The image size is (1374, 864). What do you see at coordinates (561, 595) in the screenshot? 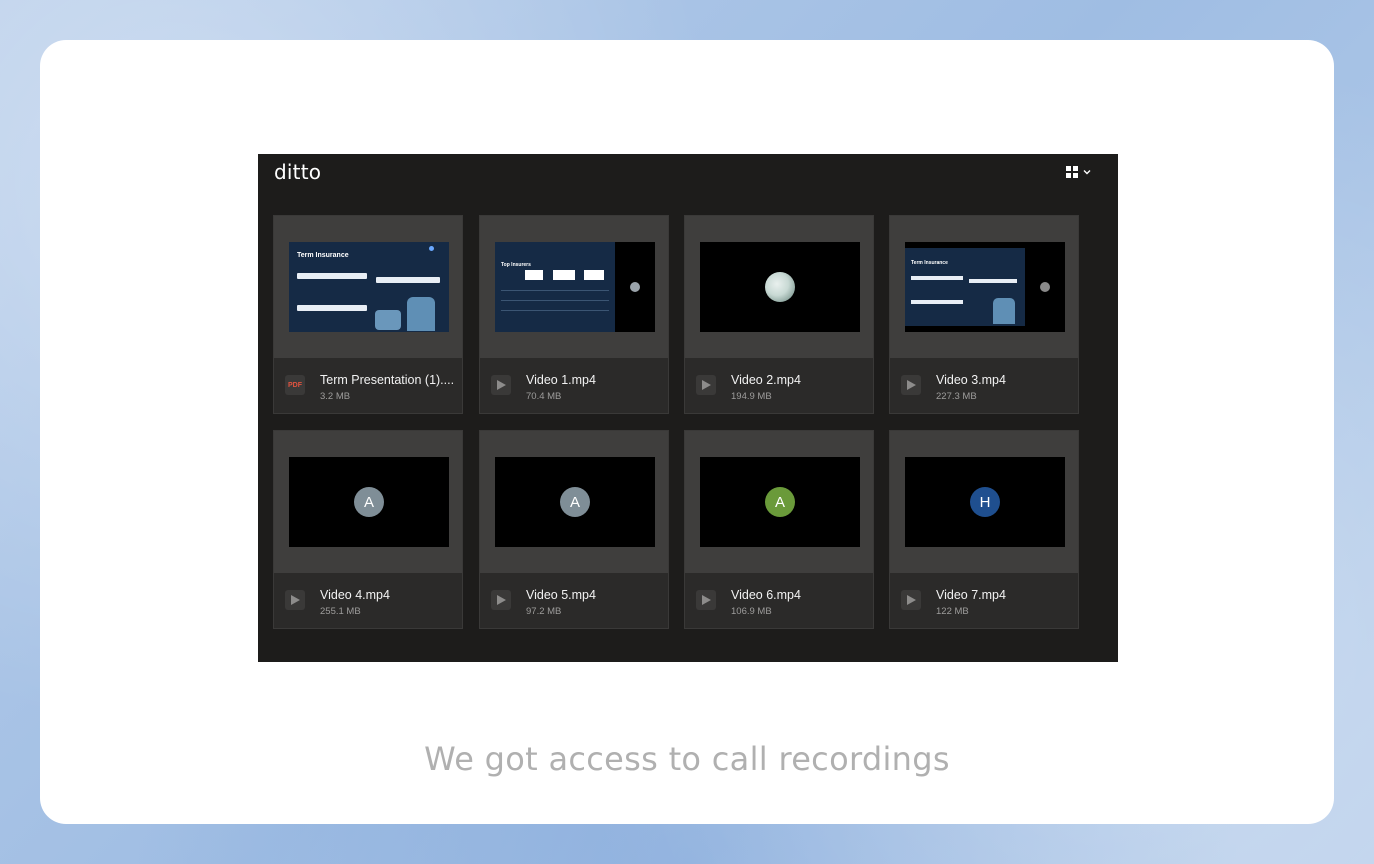
I see `file-name: Video 5.mp4` at bounding box center [561, 595].